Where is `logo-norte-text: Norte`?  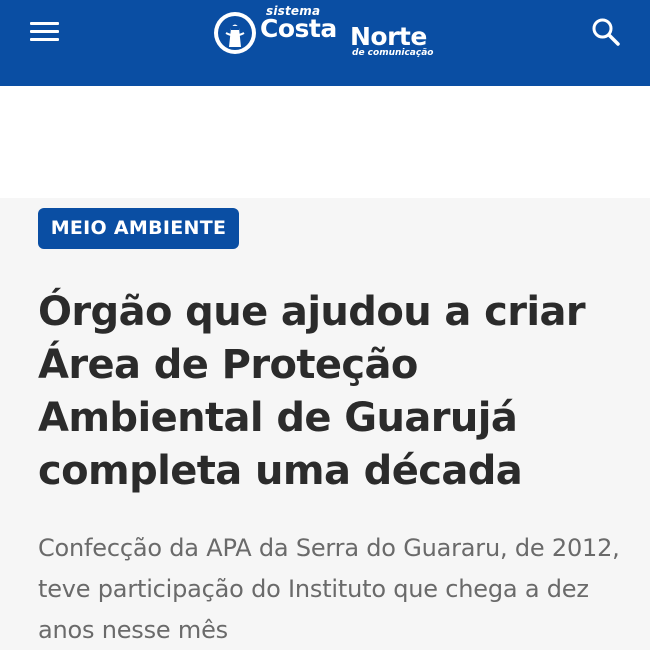 logo-norte-text: Norte is located at coordinates (388, 36).